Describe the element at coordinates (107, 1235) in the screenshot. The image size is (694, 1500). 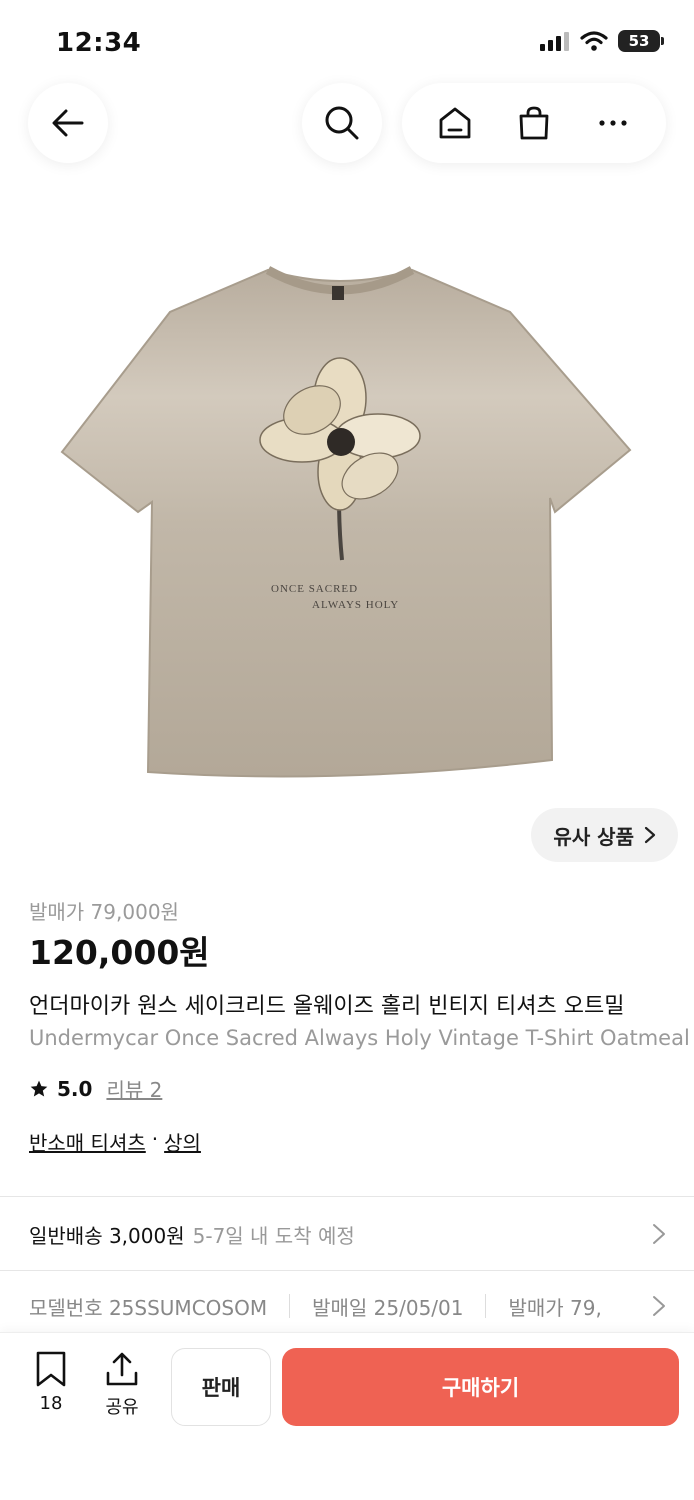
I see `shipping-fee: 일반배송 3,000원` at that location.